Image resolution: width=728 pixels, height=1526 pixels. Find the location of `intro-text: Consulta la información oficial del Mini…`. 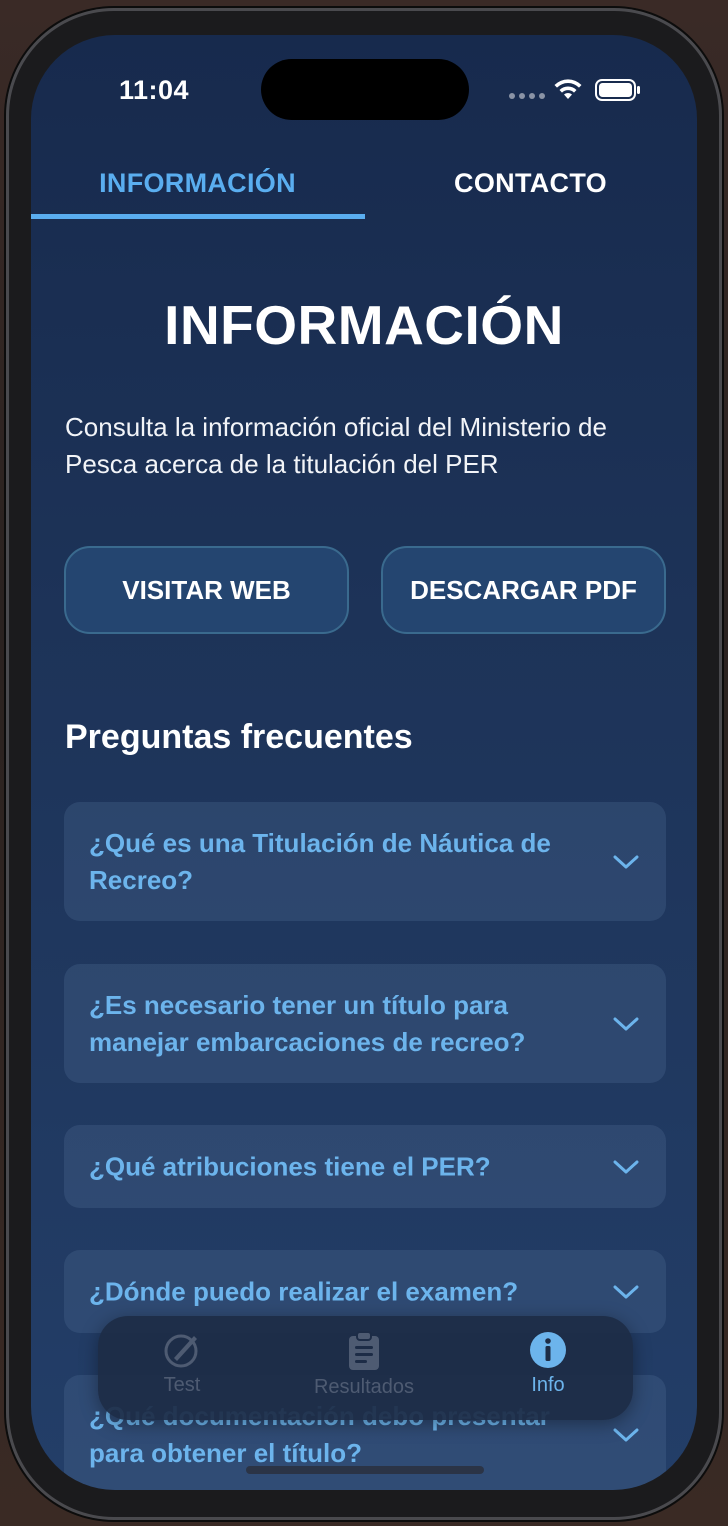

intro-text: Consulta la información oficial del Mini… is located at coordinates (336, 445).